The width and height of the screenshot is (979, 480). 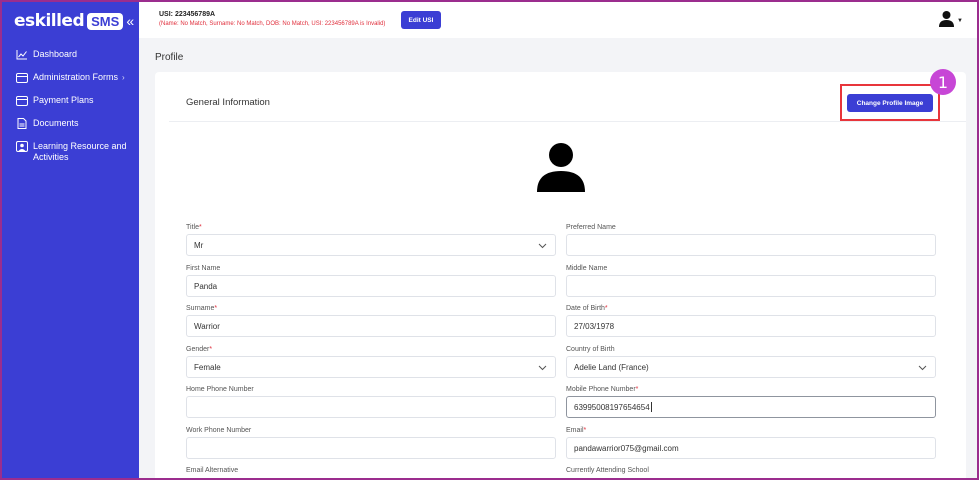 What do you see at coordinates (22, 146) in the screenshot?
I see `user-screen-icon` at bounding box center [22, 146].